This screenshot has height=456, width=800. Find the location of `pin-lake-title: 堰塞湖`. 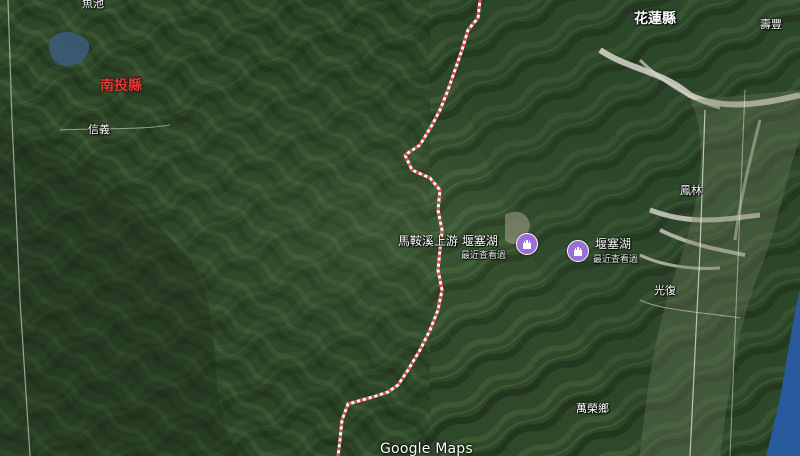

pin-lake-title: 堰塞湖 is located at coordinates (613, 244).